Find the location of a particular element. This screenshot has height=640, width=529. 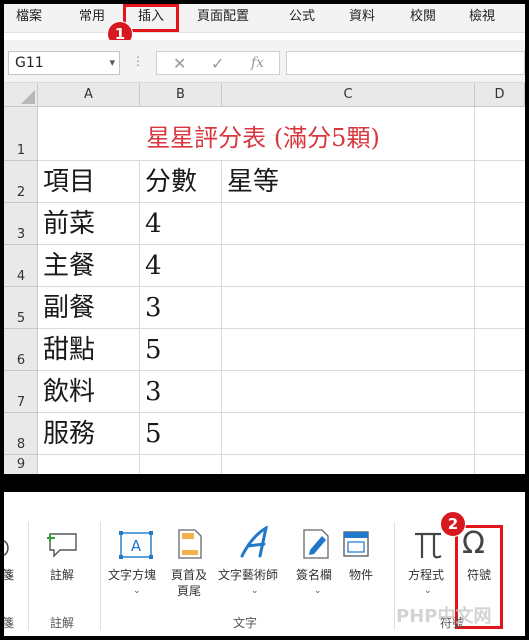

tab-home: 常用 is located at coordinates (92, 17).